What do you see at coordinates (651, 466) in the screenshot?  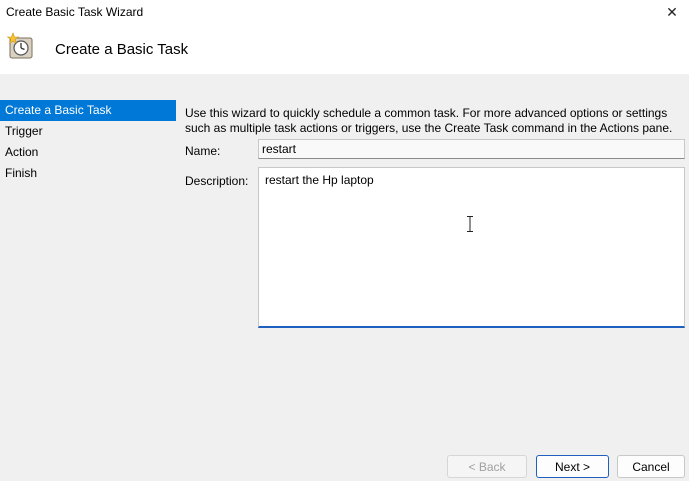 I see `cancel-button: Cancel` at bounding box center [651, 466].